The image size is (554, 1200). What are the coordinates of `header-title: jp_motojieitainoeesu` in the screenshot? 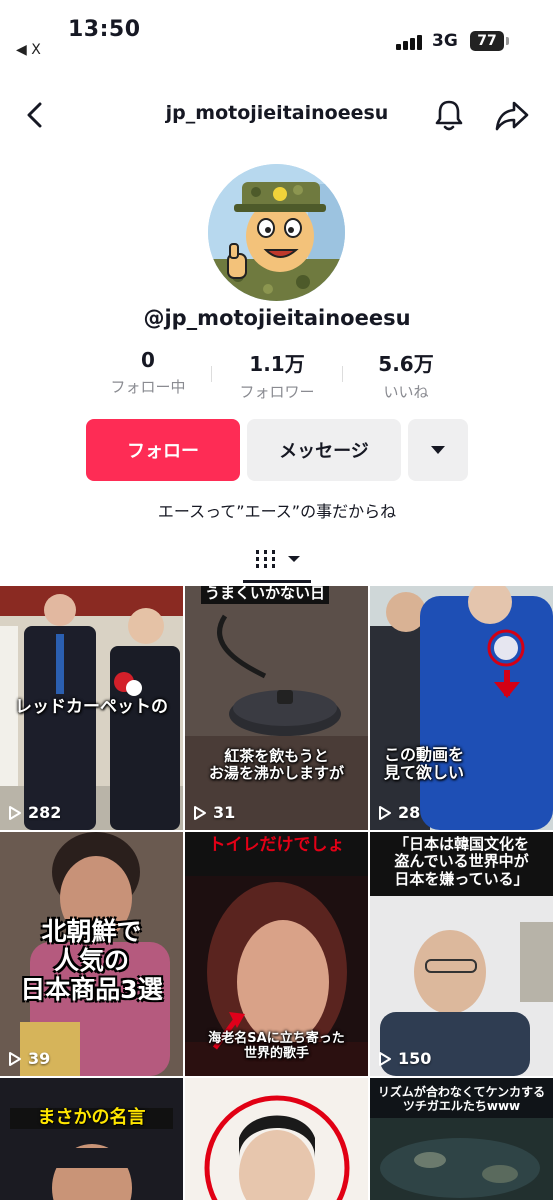 It's located at (277, 113).